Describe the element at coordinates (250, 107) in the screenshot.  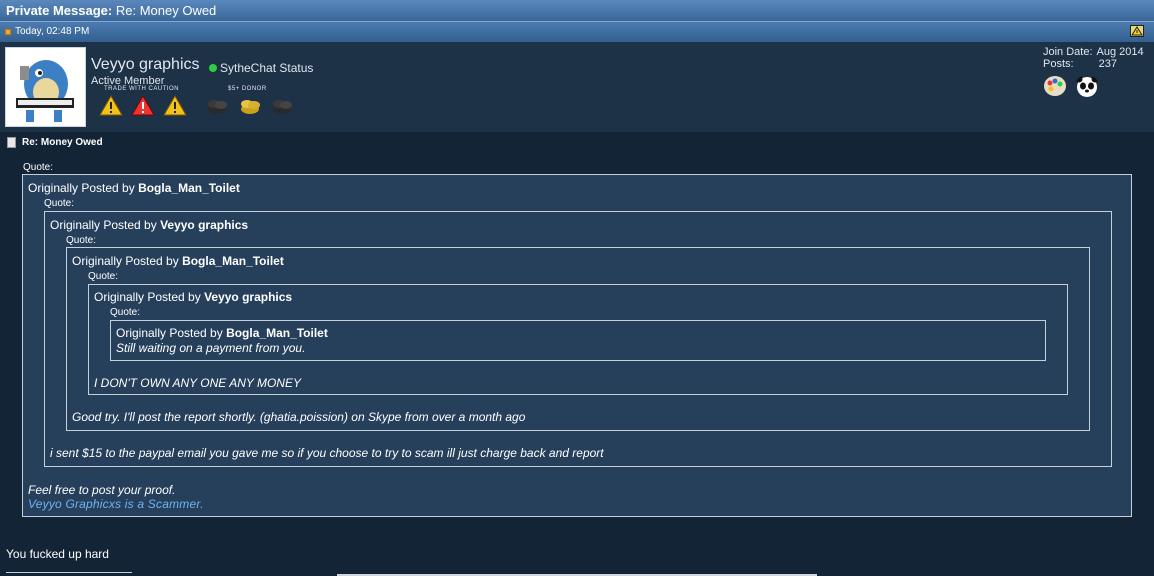
I see `coin-stack-gold-icon` at that location.